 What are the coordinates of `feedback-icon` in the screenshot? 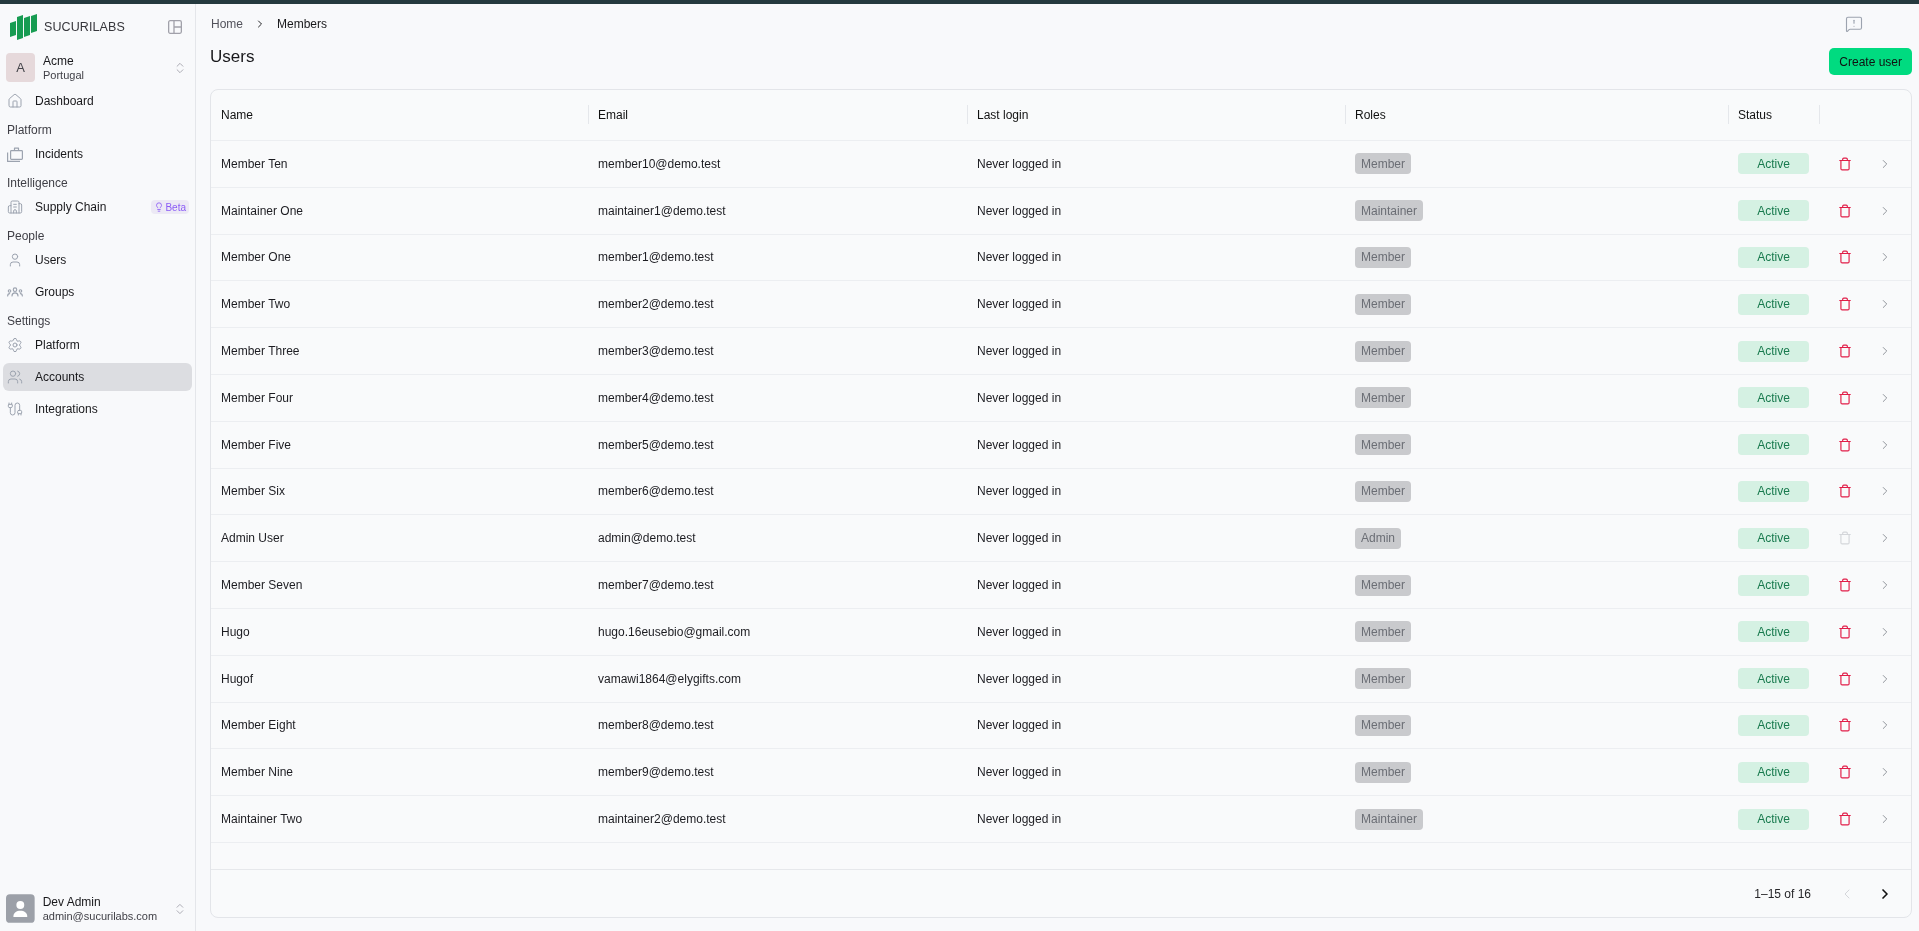 It's located at (1854, 24).